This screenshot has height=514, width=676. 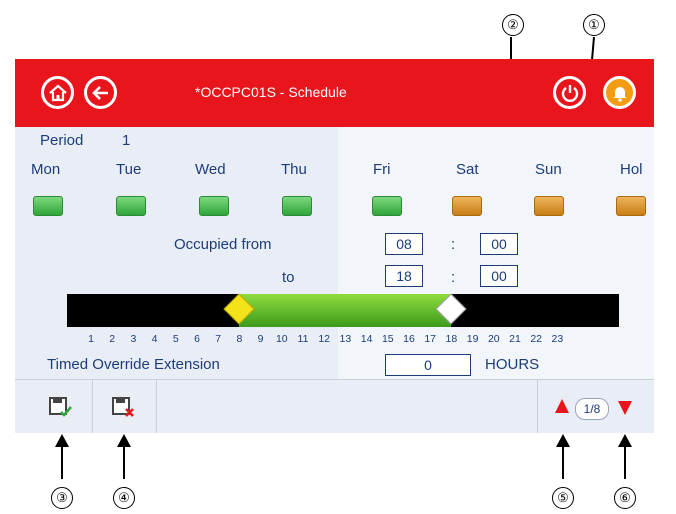 I want to click on occupied-from-label: Occupied from, so click(x=223, y=244).